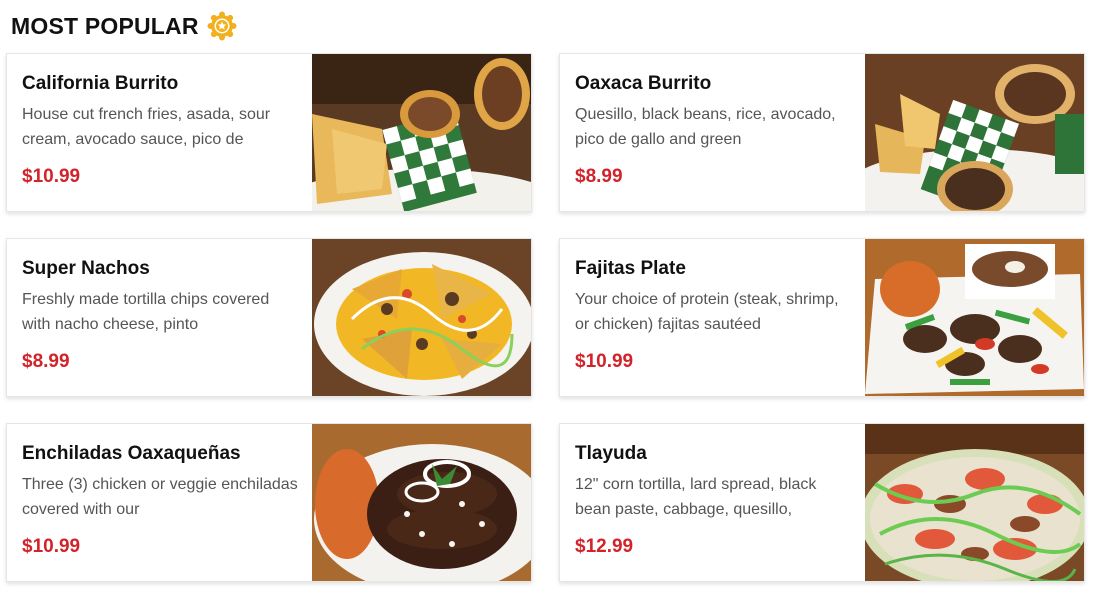 Image resolution: width=1095 pixels, height=595 pixels. What do you see at coordinates (421, 132) in the screenshot?
I see `california-burrito-photo` at bounding box center [421, 132].